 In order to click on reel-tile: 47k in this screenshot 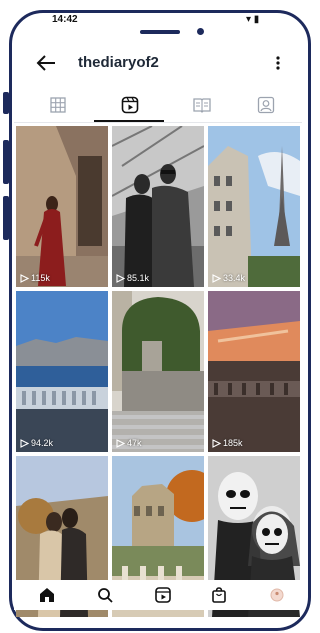, I will do `click(158, 371)`.